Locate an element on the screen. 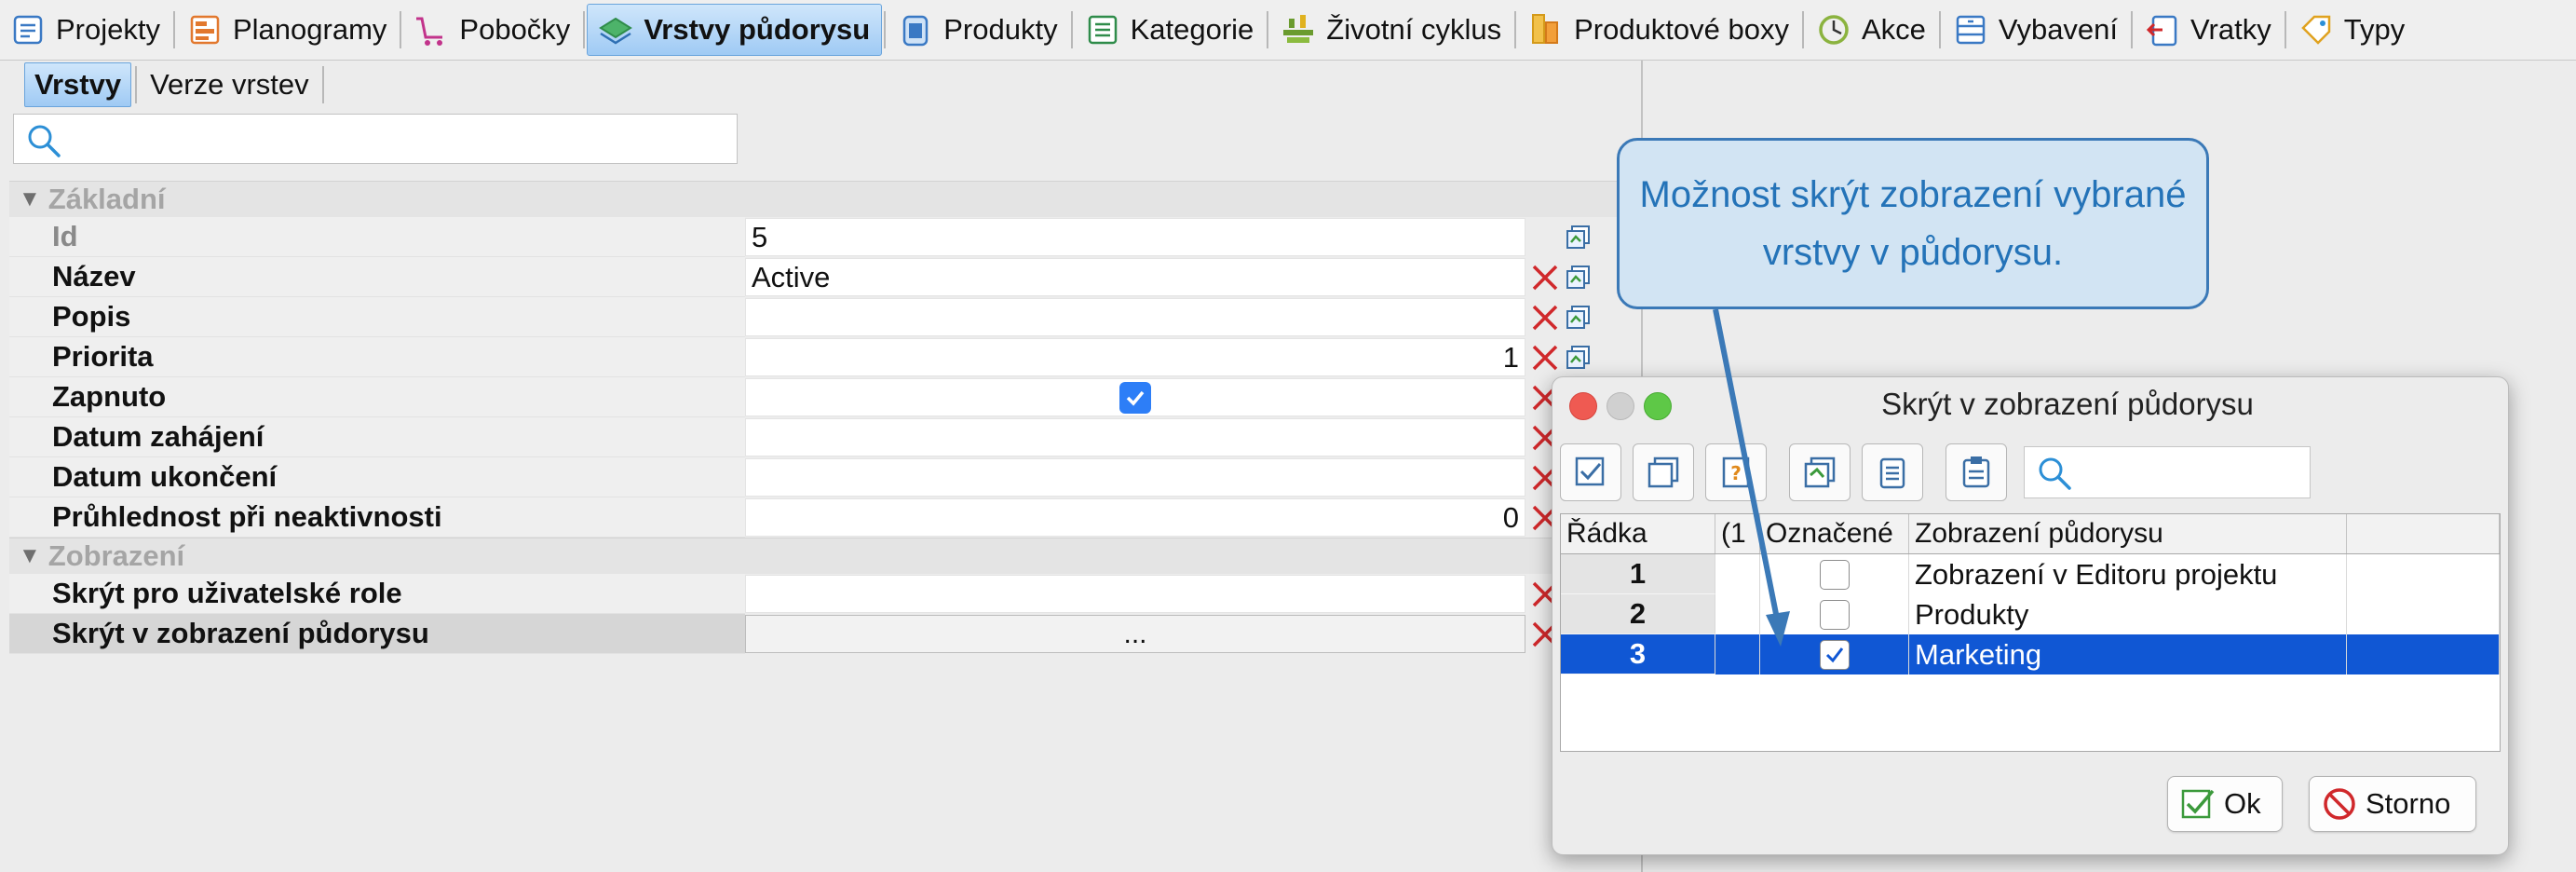 This screenshot has width=2576, height=872. subtab-1: Verze vrstev is located at coordinates (230, 84).